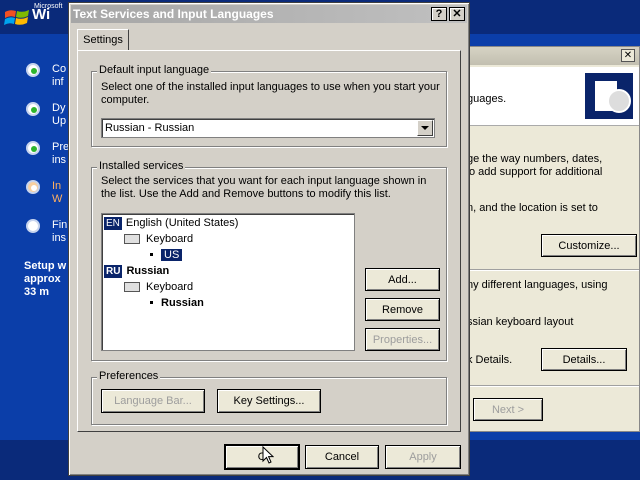 The width and height of the screenshot is (640, 480). I want to click on group-label: Default input language, so click(154, 70).